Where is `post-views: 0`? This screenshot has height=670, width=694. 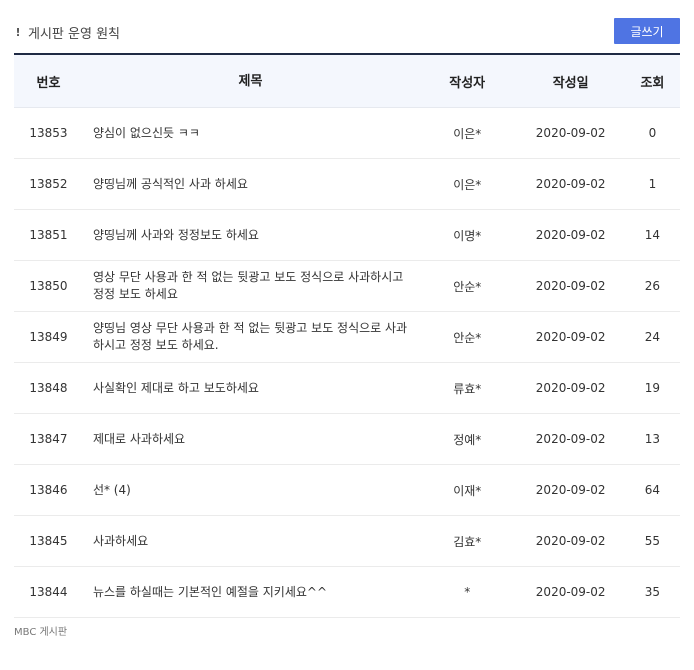
post-views: 0 is located at coordinates (652, 133).